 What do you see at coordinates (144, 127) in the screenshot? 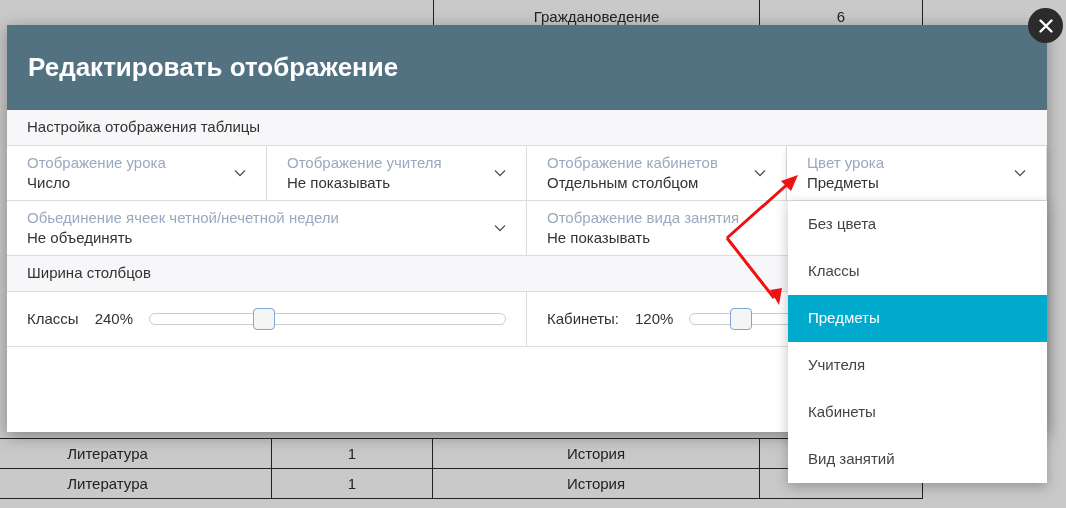
I see `section-title: Настройка отображения таблицы` at bounding box center [144, 127].